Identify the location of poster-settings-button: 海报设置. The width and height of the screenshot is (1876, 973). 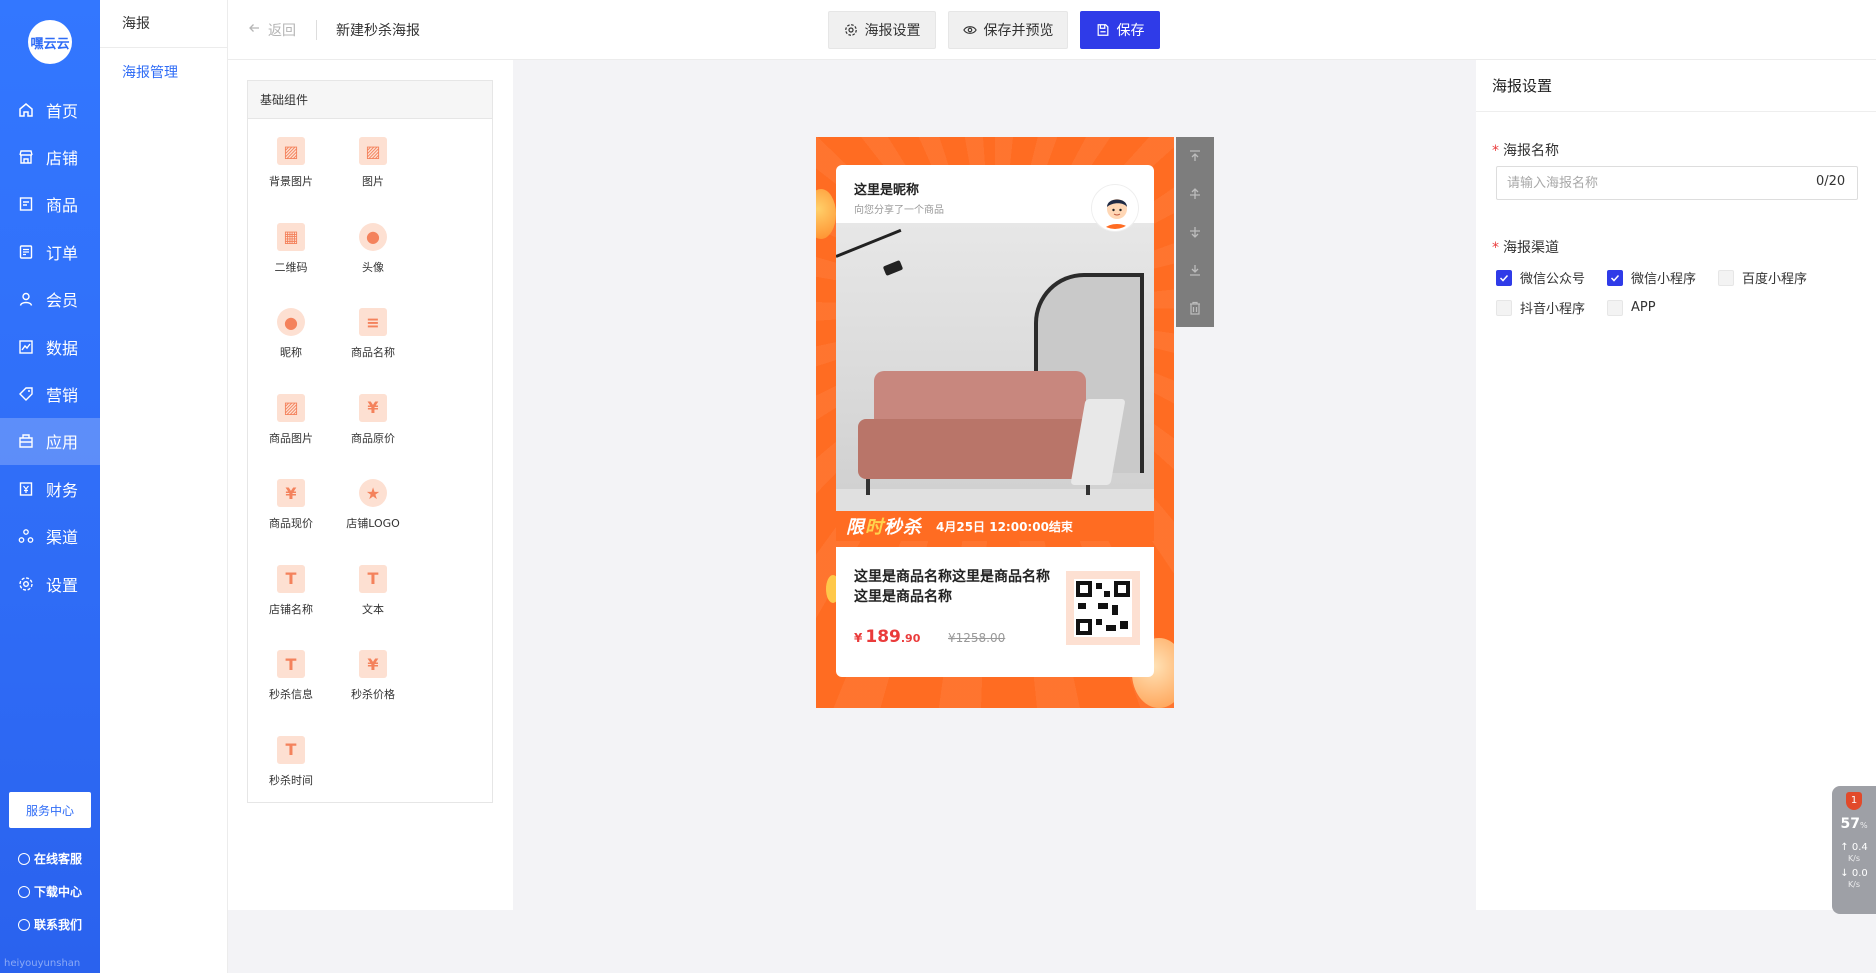
(882, 30).